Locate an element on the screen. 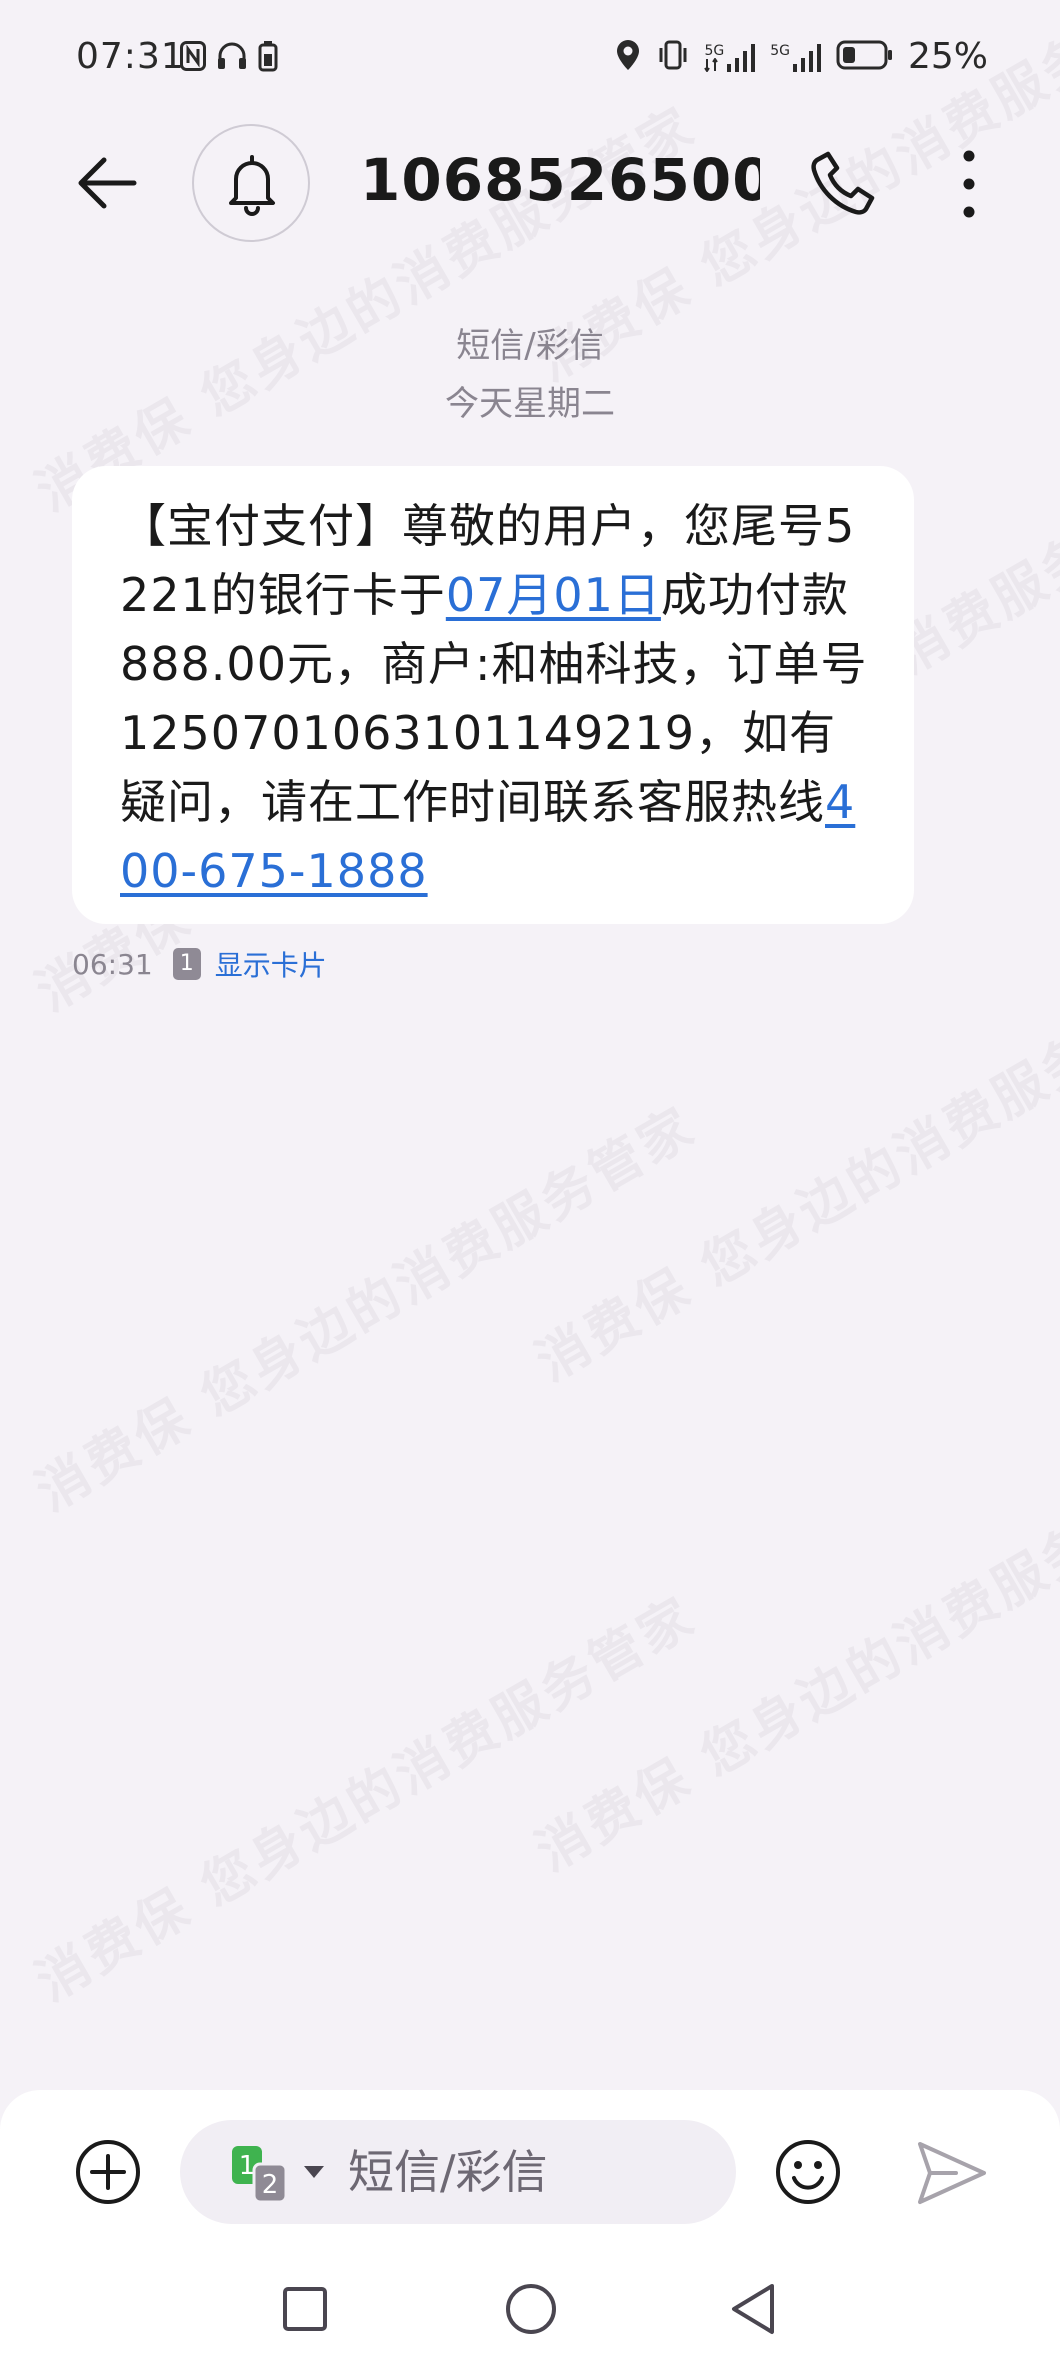  status-left-icons is located at coordinates (229, 58).